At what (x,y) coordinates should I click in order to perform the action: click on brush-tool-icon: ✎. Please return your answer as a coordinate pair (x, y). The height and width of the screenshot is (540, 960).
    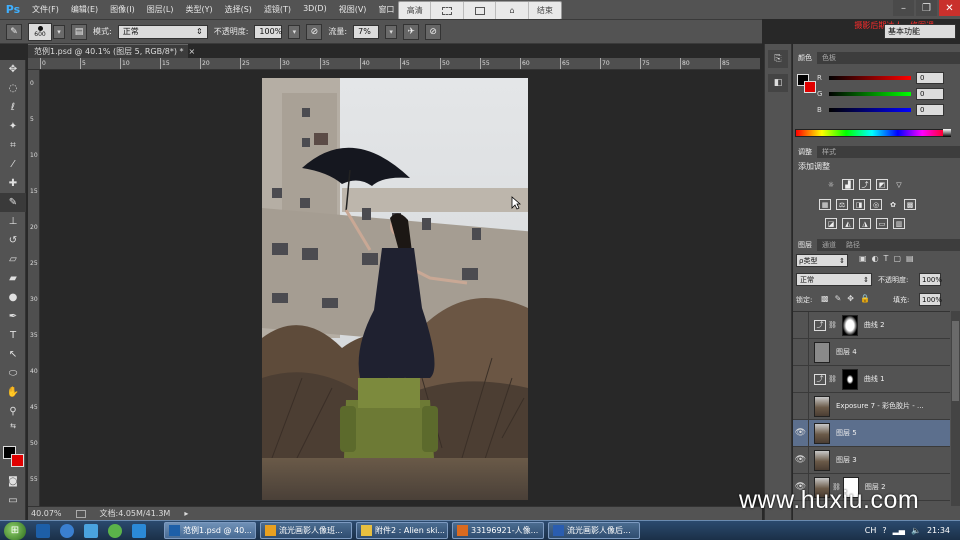
    Looking at the image, I should click on (13, 202).